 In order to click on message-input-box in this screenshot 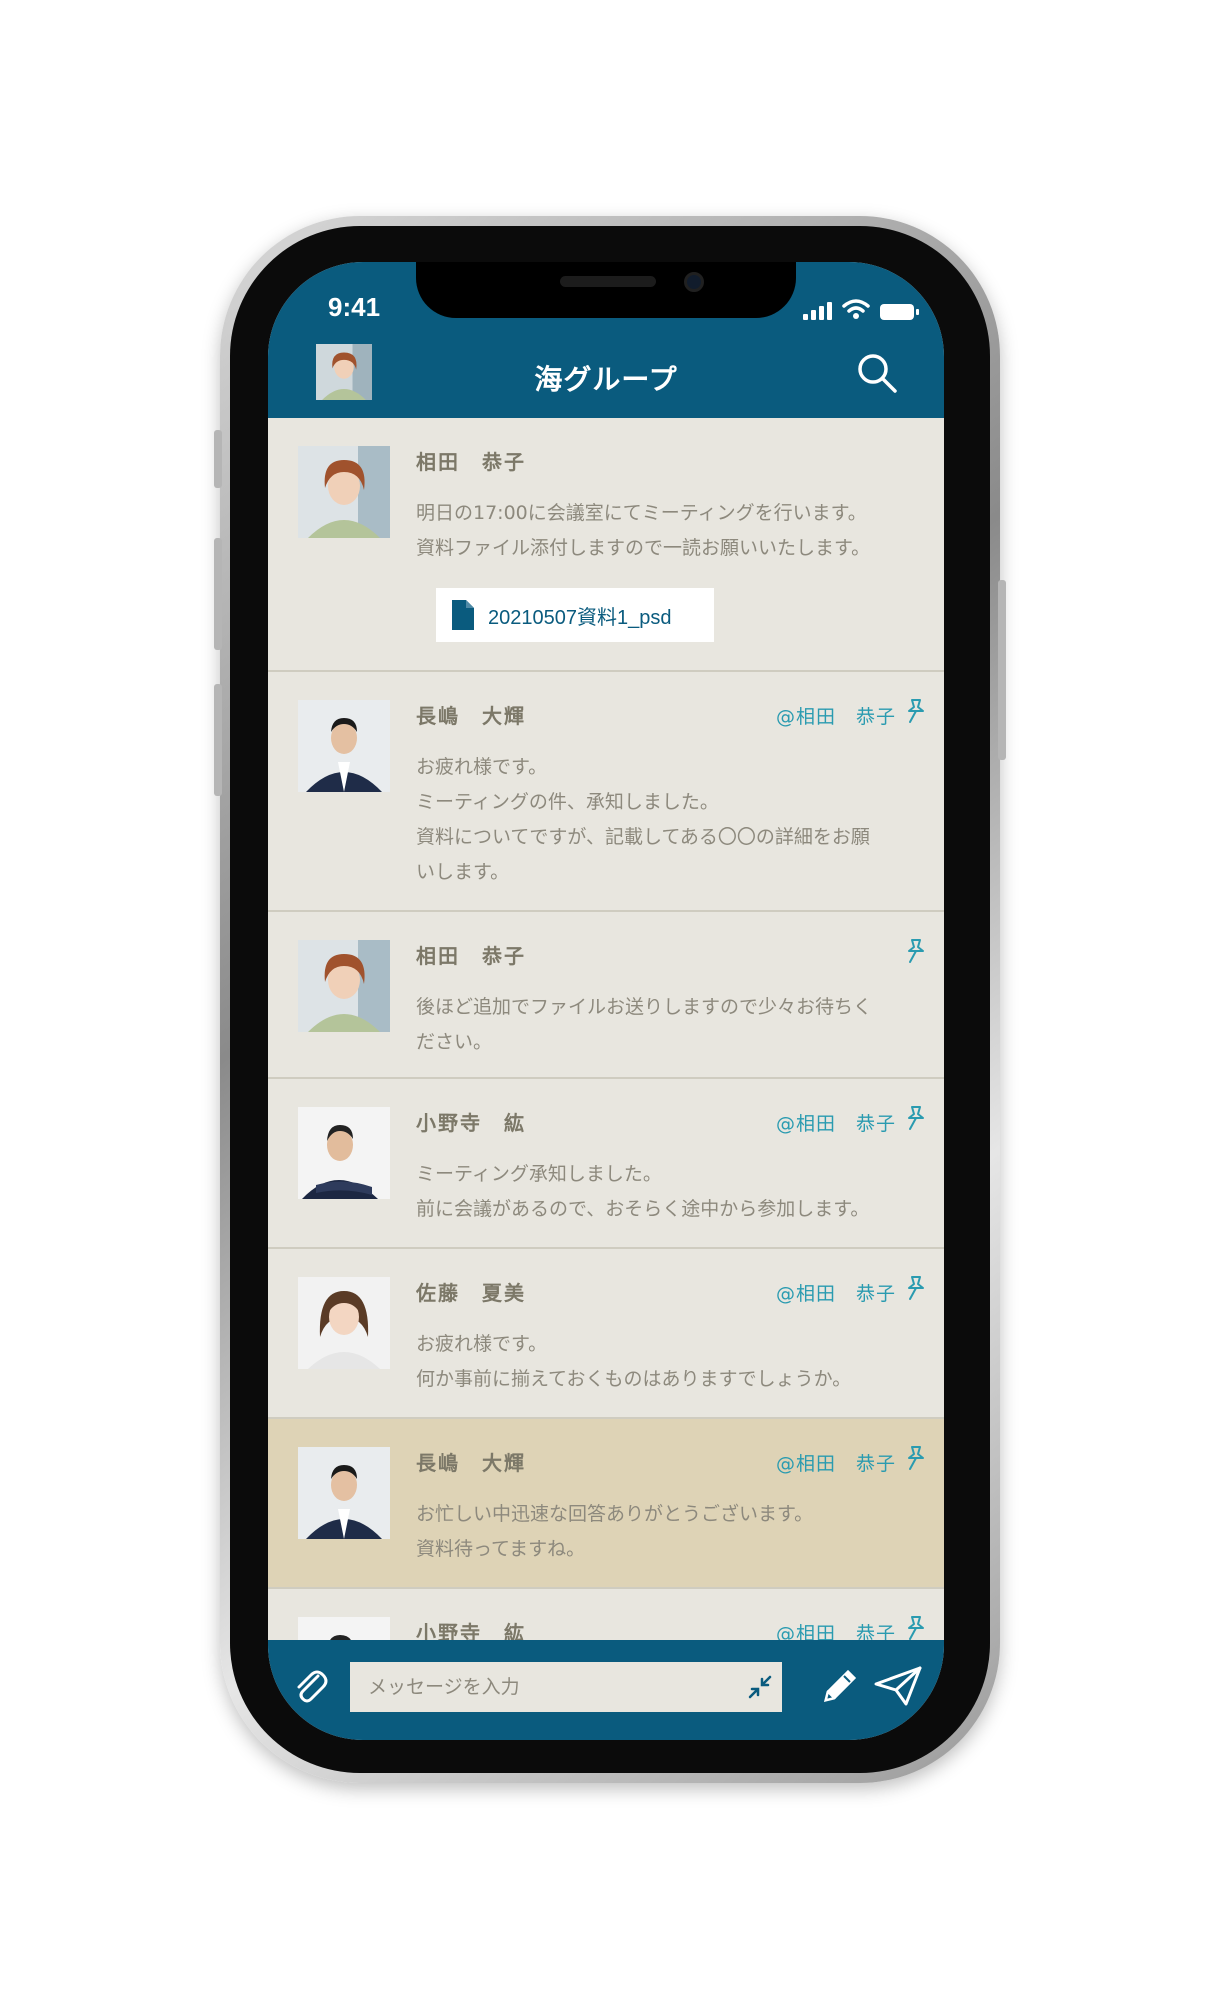, I will do `click(566, 1687)`.